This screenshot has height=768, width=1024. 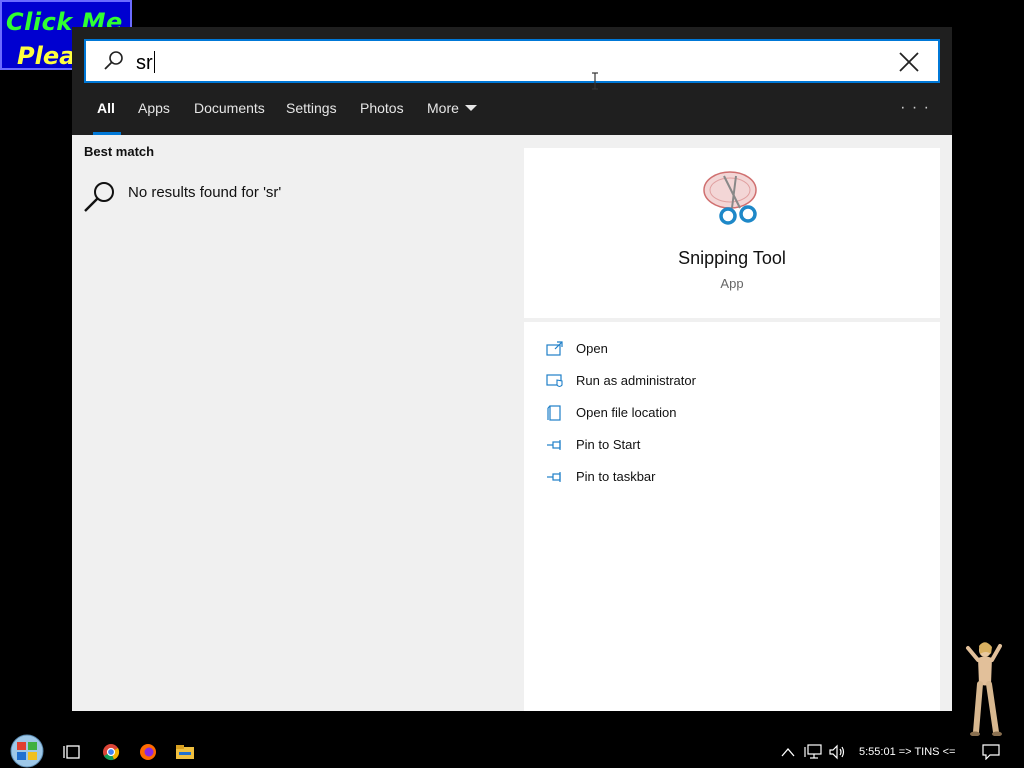 I want to click on network-icon, so click(x=813, y=752).